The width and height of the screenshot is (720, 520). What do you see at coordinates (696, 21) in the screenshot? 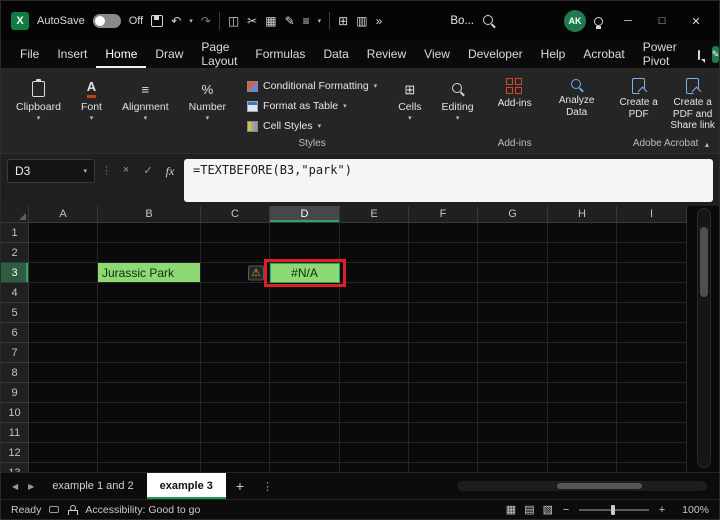
I see `close-button: ✕` at bounding box center [696, 21].